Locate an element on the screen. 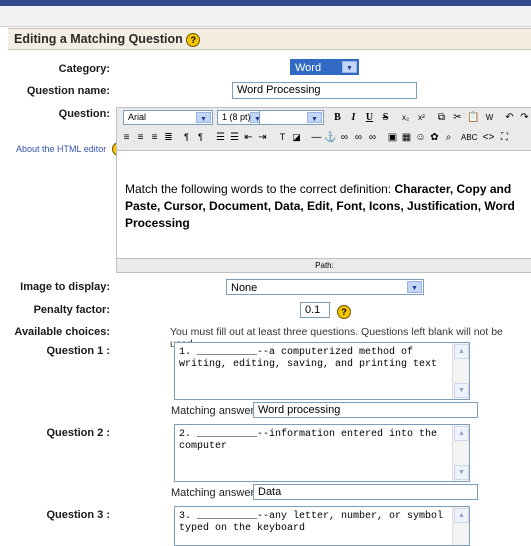 This screenshot has height=546, width=531. bg-color-icon: ◪ is located at coordinates (296, 137).